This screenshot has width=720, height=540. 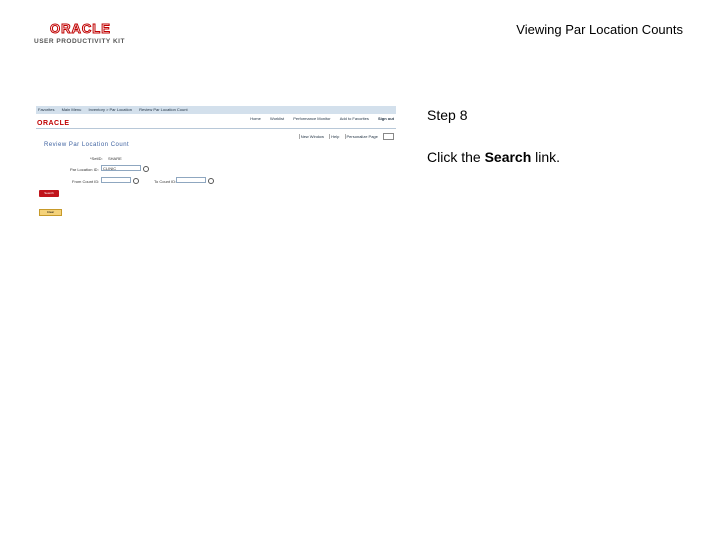 I want to click on par-location-label: Par Location ID:, so click(x=84, y=169).